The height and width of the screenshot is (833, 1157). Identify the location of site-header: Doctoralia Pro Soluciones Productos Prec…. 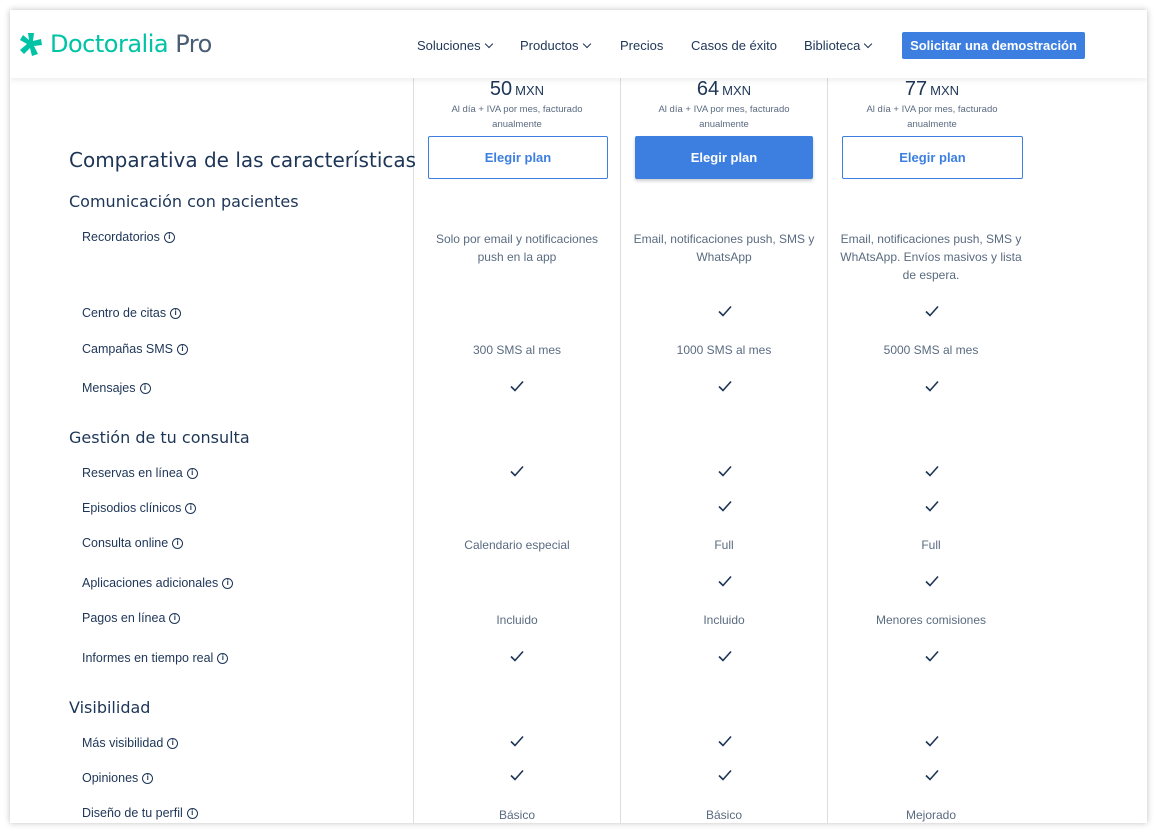
(578, 44).